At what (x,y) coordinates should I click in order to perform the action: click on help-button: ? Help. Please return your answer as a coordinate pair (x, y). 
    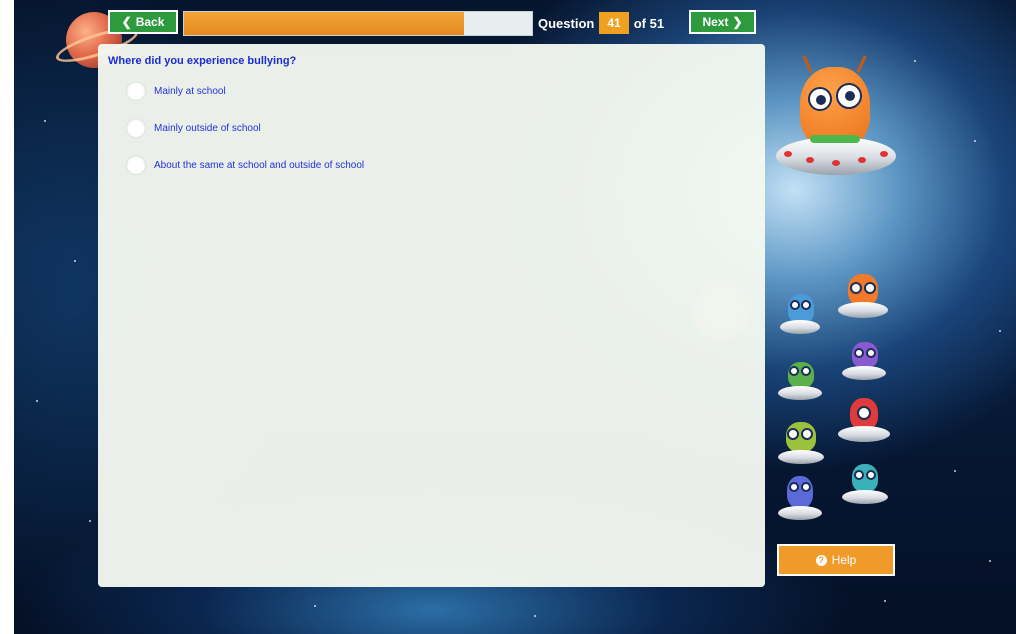
    Looking at the image, I should click on (836, 560).